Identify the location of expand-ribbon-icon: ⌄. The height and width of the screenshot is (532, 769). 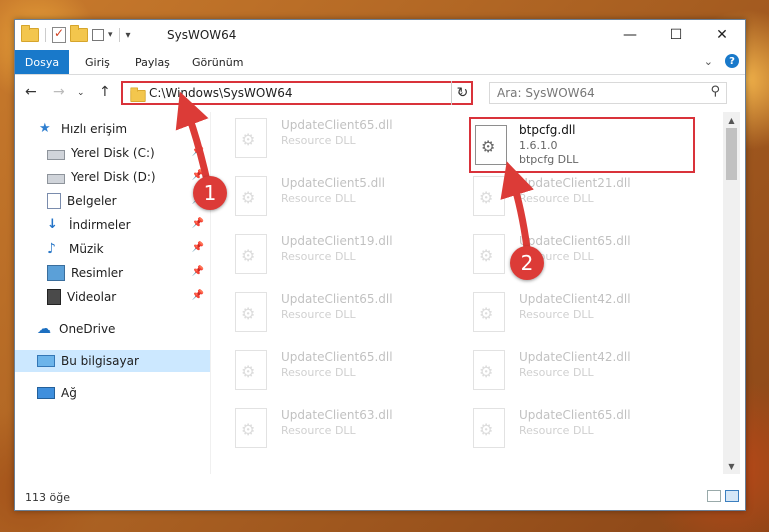
(708, 61).